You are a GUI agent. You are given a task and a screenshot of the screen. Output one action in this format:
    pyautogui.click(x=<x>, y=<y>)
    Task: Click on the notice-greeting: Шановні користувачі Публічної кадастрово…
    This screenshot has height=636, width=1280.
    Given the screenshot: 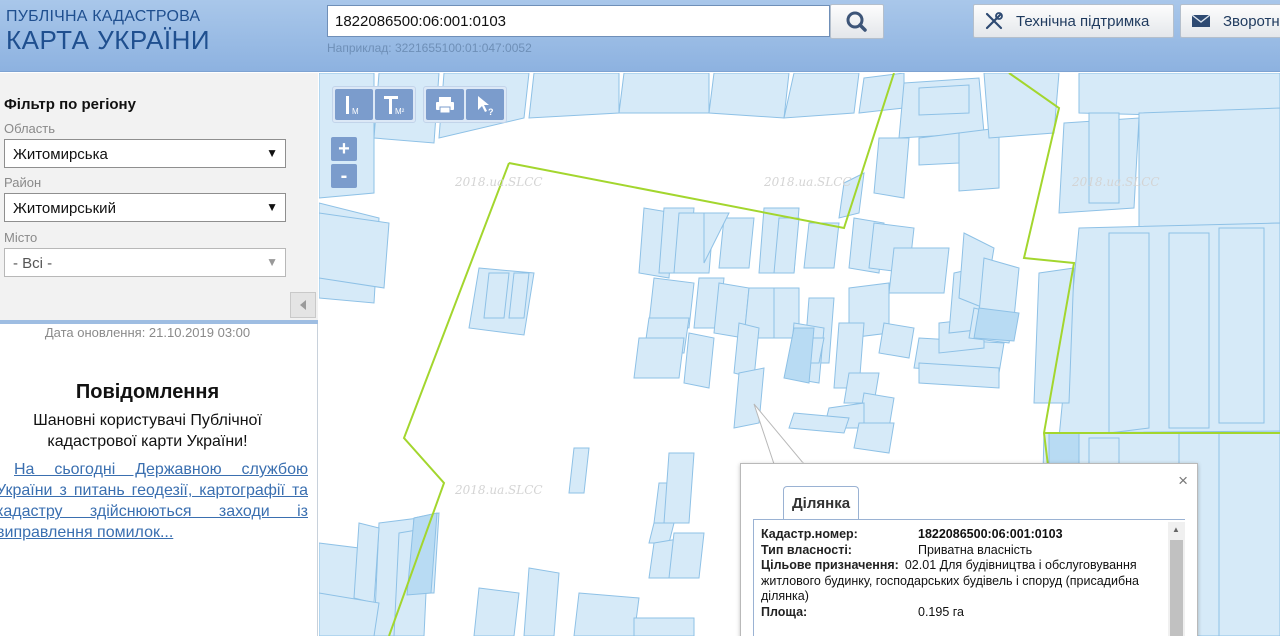 What is the action you would take?
    pyautogui.click(x=147, y=431)
    